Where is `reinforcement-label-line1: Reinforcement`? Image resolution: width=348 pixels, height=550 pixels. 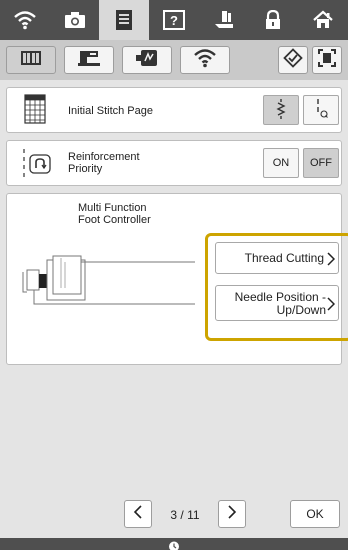 reinforcement-label-line1: Reinforcement is located at coordinates (104, 157).